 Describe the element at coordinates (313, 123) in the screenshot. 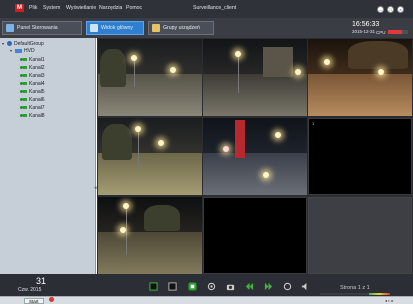

I see `tile-number: 1` at that location.